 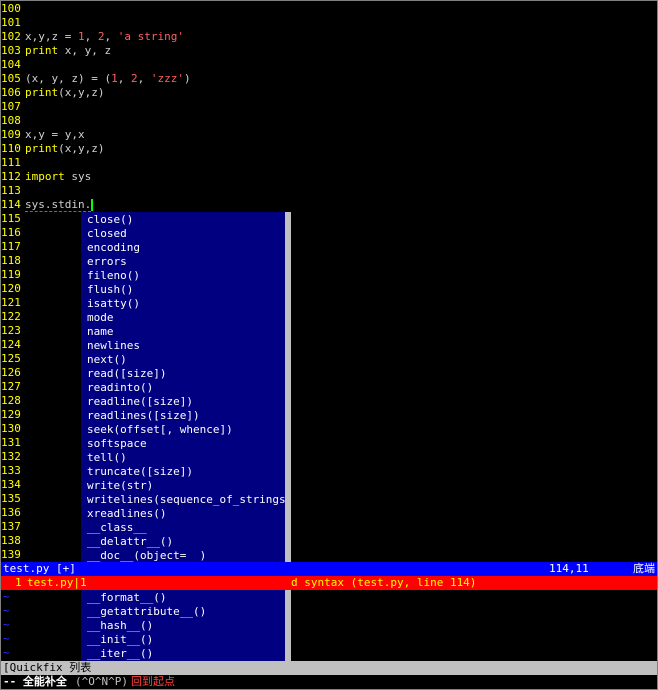 What do you see at coordinates (126, 374) in the screenshot?
I see `completion-item: read([size])` at bounding box center [126, 374].